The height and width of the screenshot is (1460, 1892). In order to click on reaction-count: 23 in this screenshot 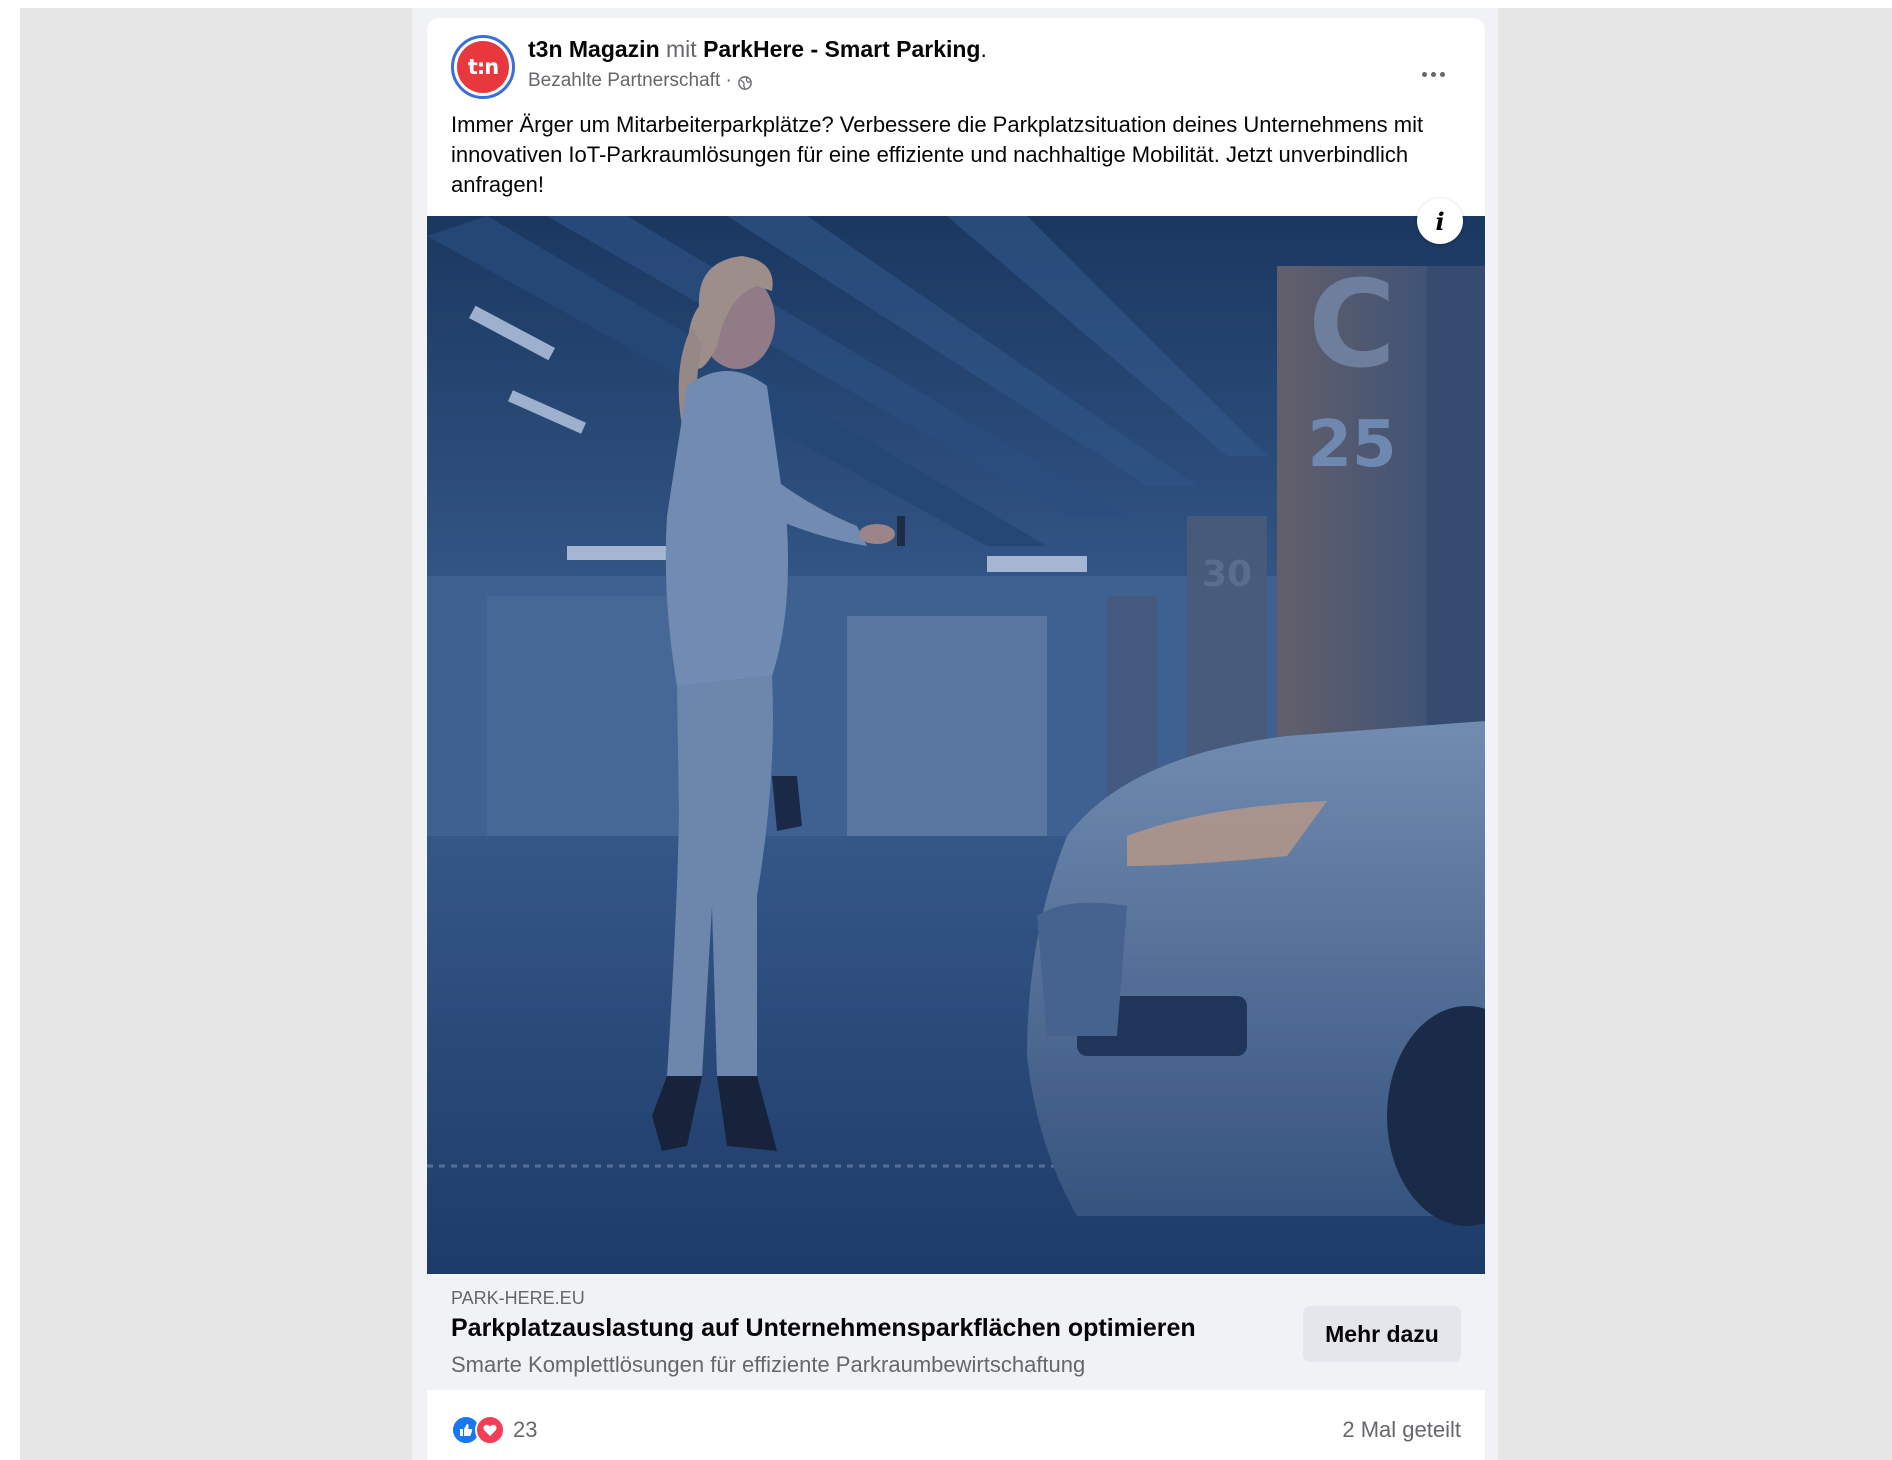, I will do `click(525, 1429)`.